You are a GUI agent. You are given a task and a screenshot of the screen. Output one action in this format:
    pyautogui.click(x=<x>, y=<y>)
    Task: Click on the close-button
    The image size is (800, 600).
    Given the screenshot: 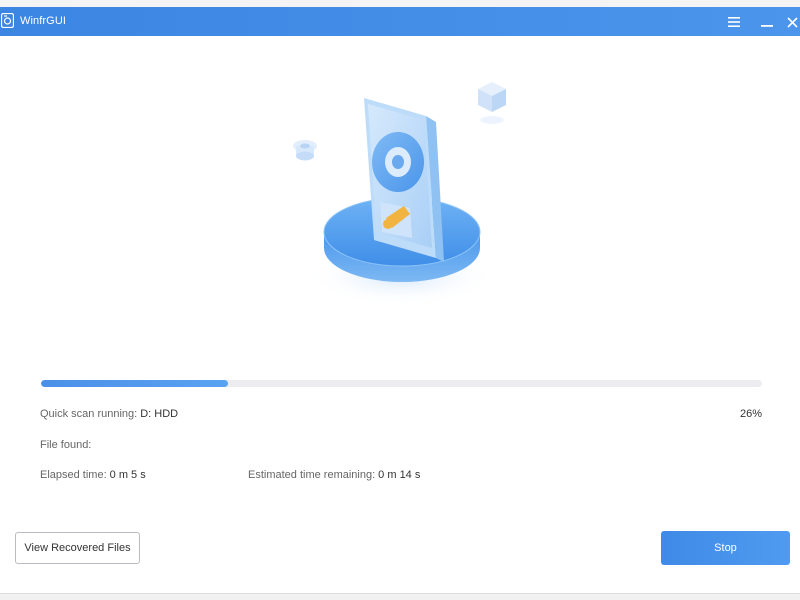 What is the action you would take?
    pyautogui.click(x=792, y=22)
    